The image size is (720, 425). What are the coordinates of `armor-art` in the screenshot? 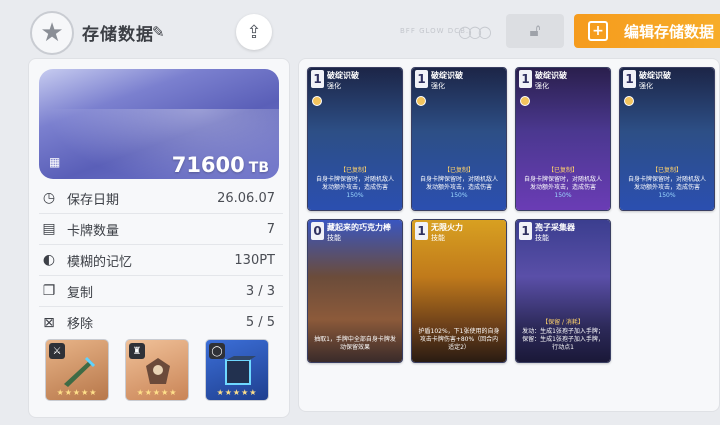 It's located at (158, 371).